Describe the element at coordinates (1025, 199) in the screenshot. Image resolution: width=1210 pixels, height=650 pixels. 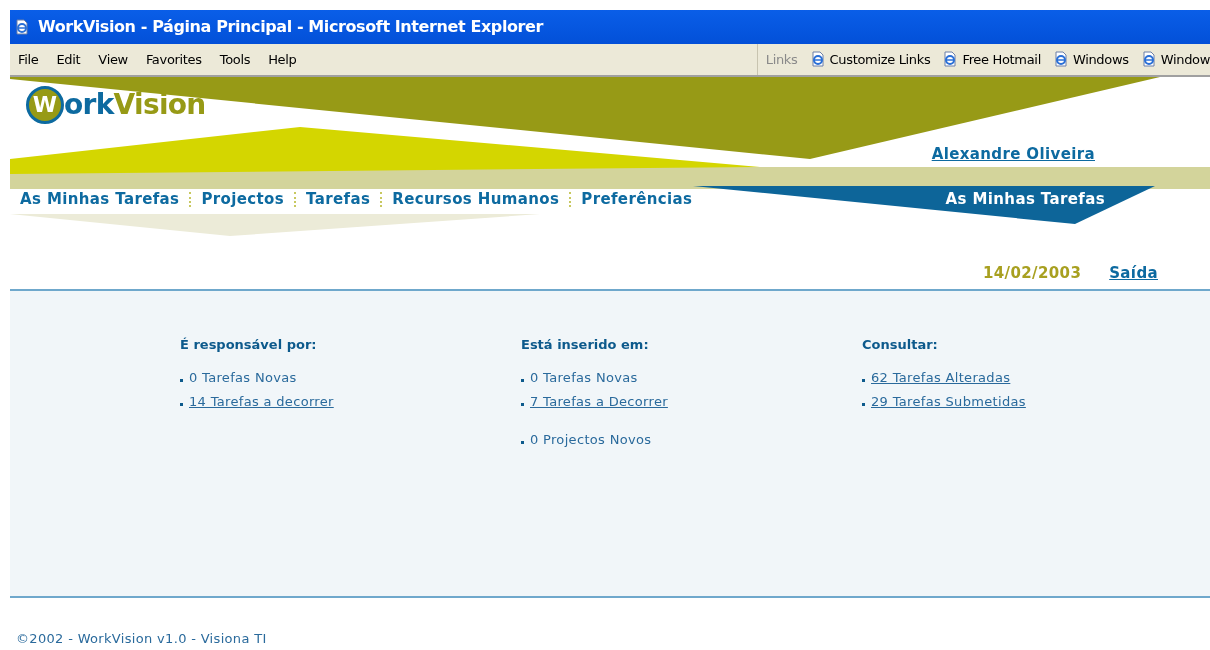
I see `section-title: As Minhas Tarefas` at that location.